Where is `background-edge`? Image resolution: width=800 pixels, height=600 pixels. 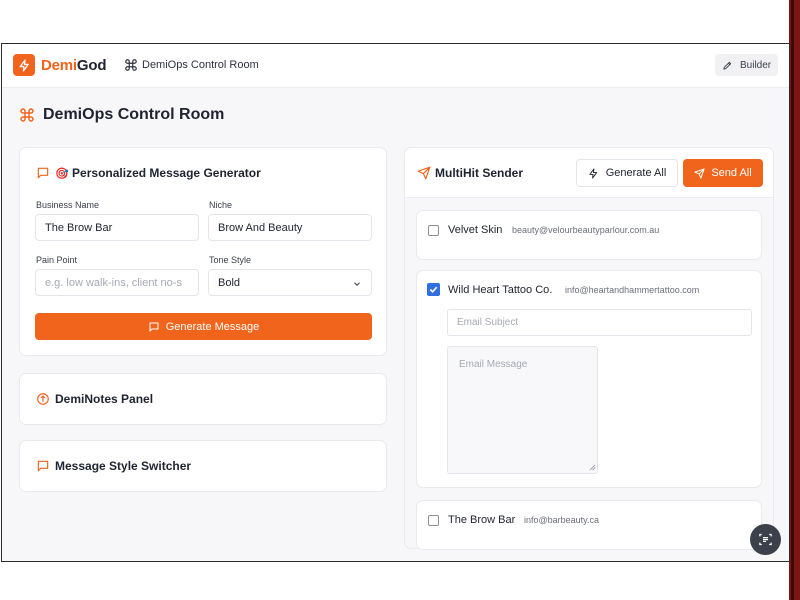
background-edge is located at coordinates (794, 300).